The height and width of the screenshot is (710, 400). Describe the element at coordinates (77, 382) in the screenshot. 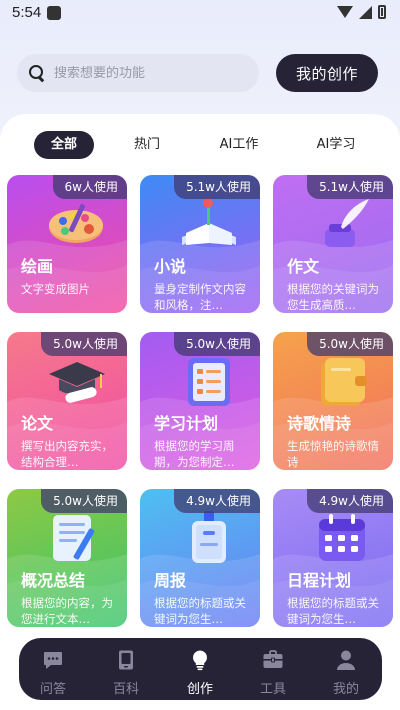

I see `graduation-cap-icon` at that location.